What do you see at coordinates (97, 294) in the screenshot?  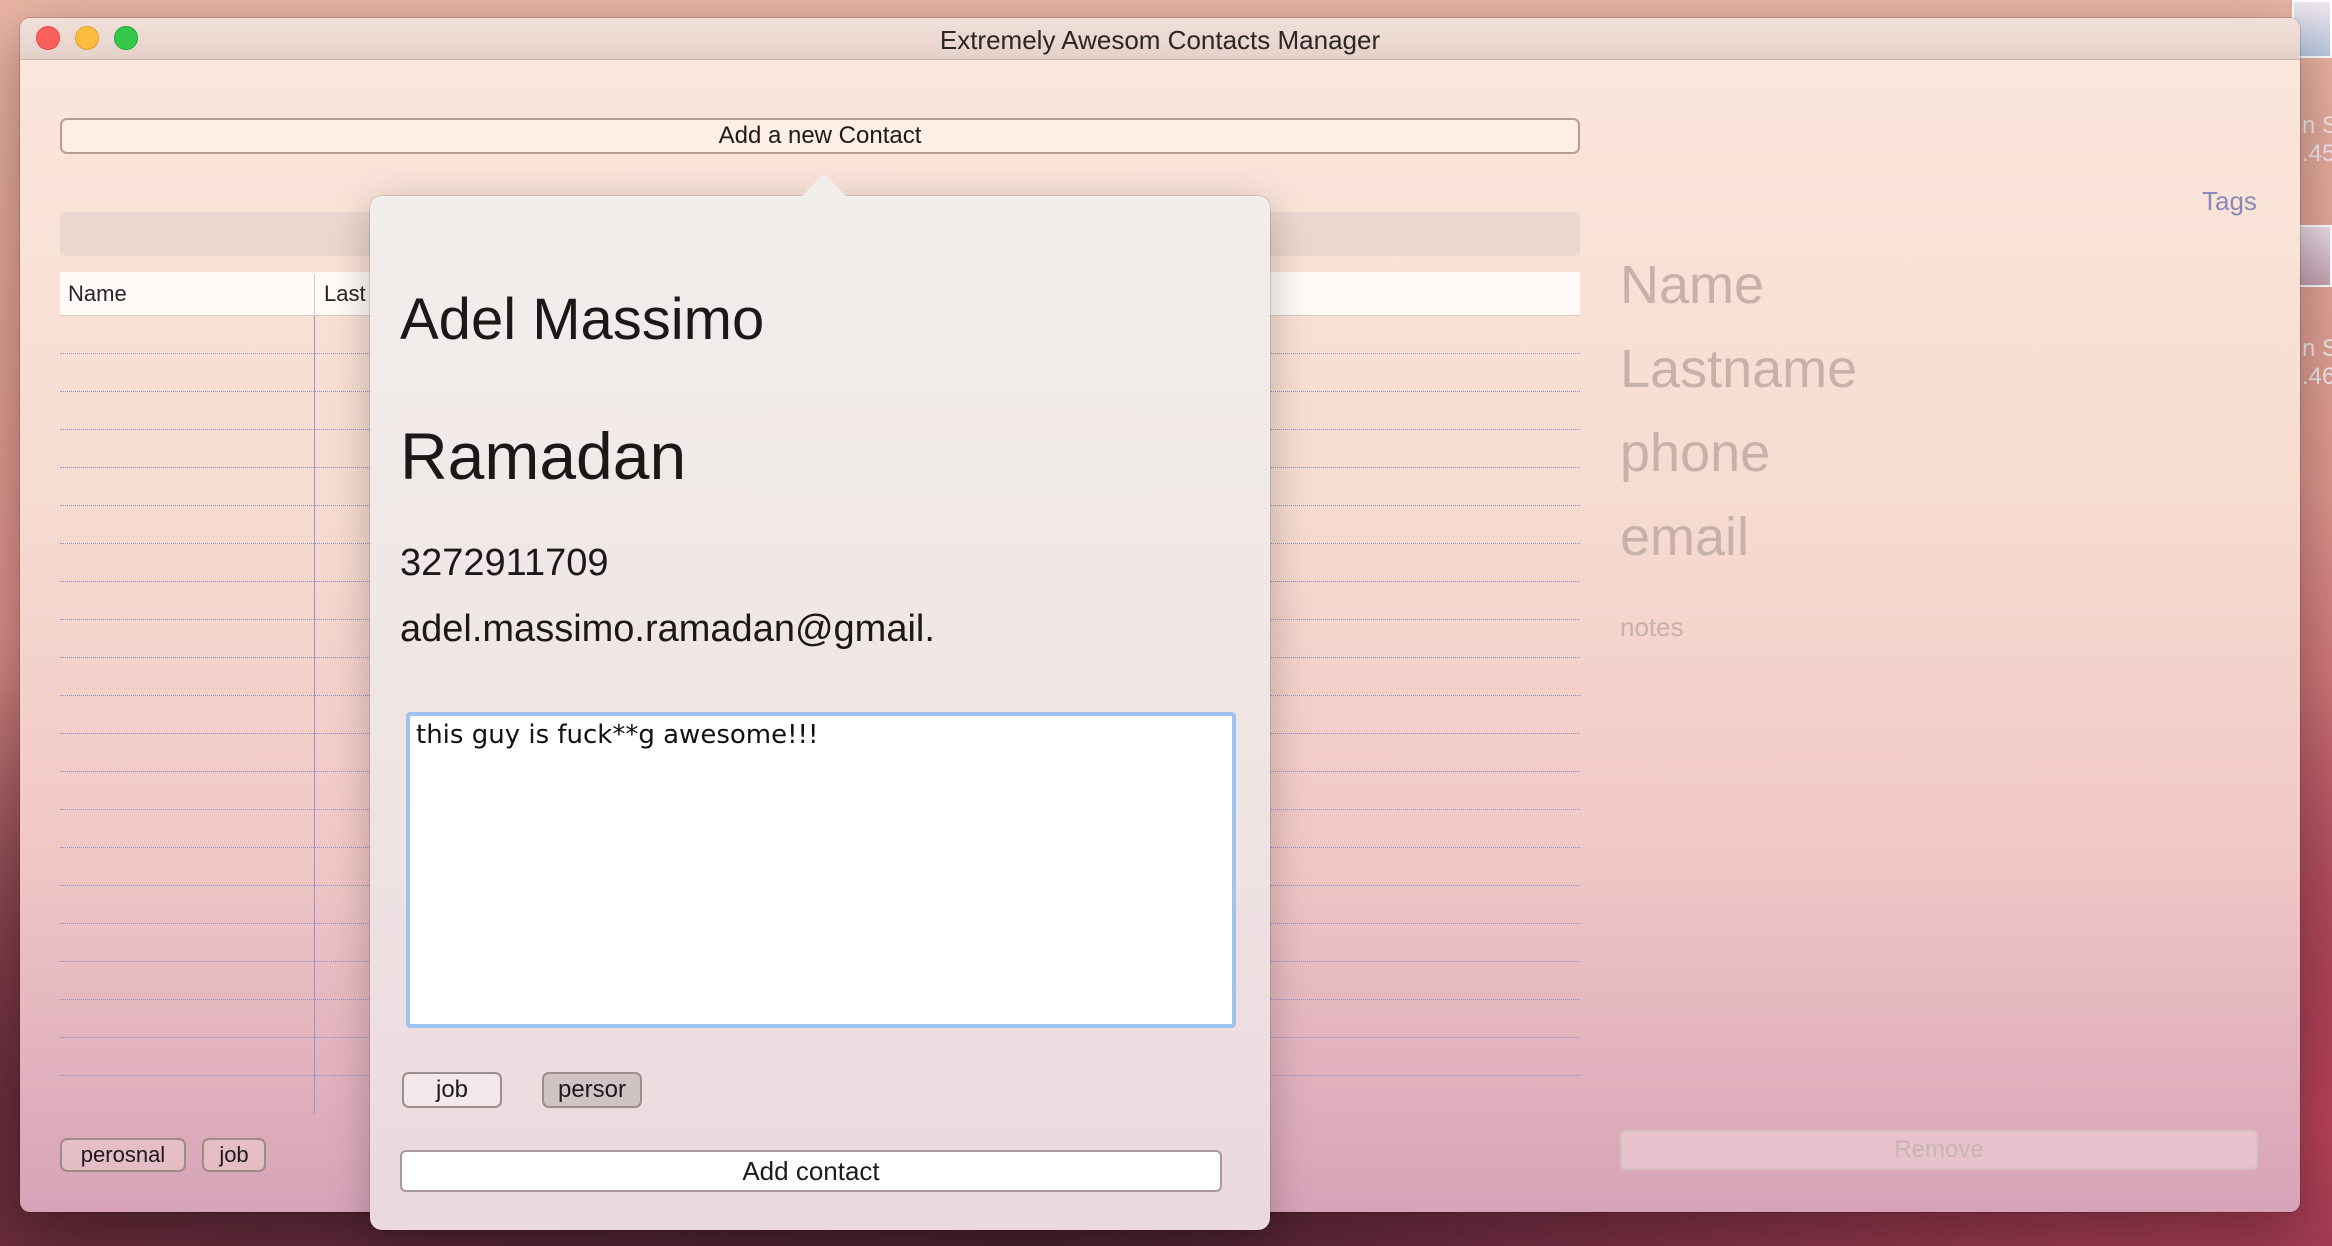 I see `column-header-name: Name` at bounding box center [97, 294].